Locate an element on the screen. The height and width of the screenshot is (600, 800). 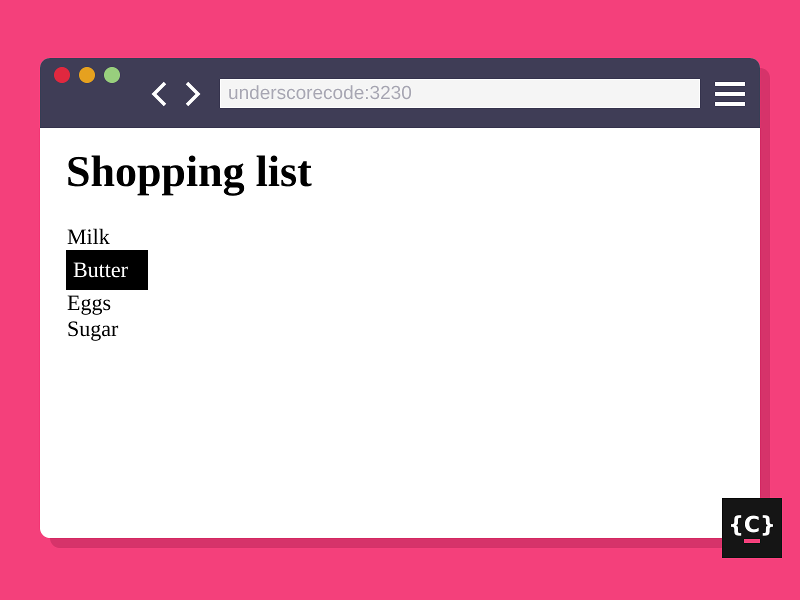
forward-icon is located at coordinates (193, 94).